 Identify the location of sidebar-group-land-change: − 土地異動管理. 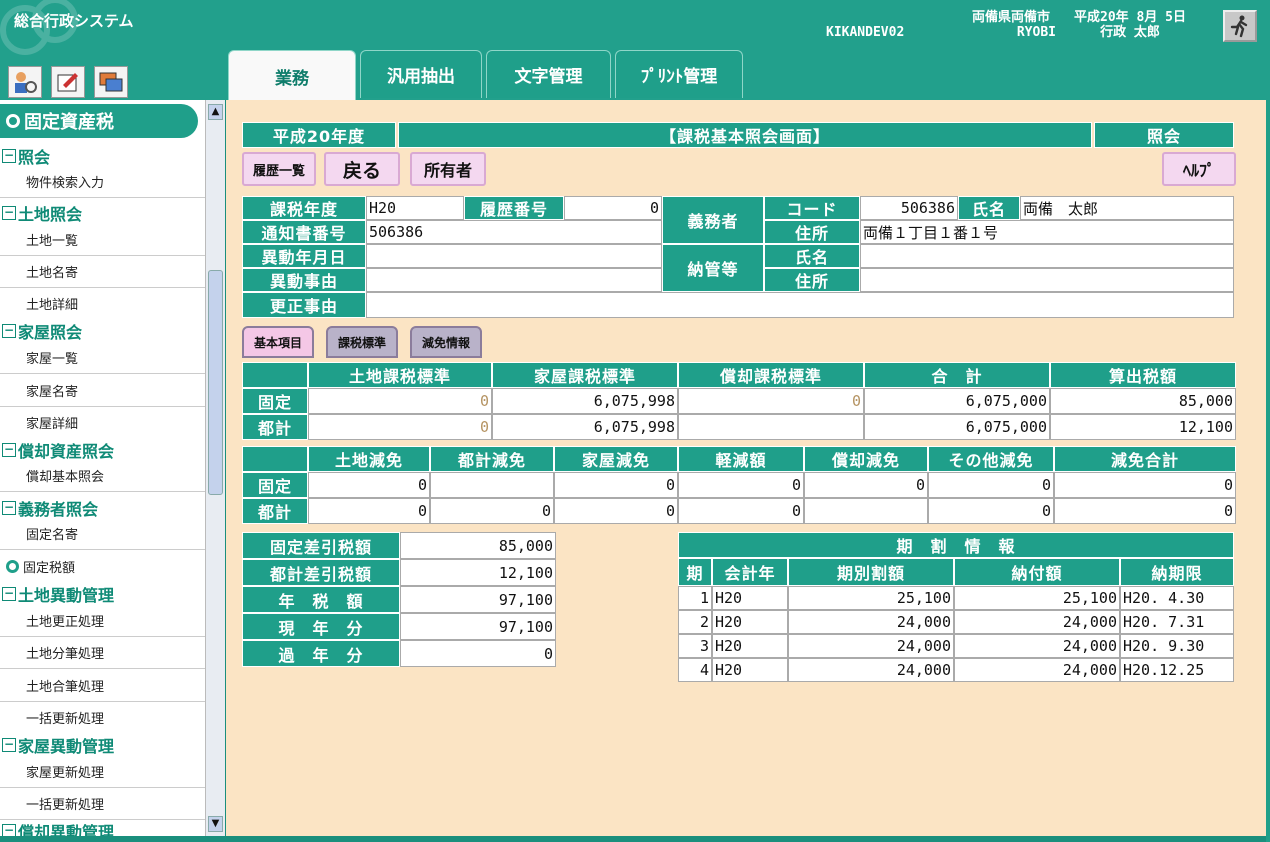
(58, 594).